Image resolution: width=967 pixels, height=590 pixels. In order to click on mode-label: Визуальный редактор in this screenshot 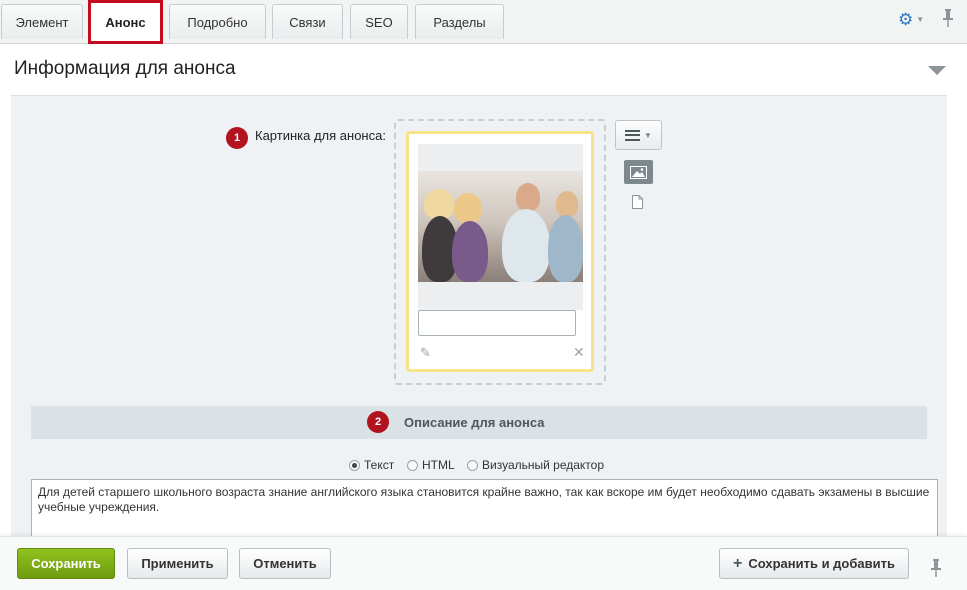, I will do `click(543, 465)`.